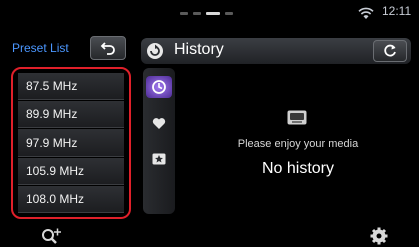 Image resolution: width=419 pixels, height=247 pixels. Describe the element at coordinates (276, 51) in the screenshot. I see `history-header: History` at that location.